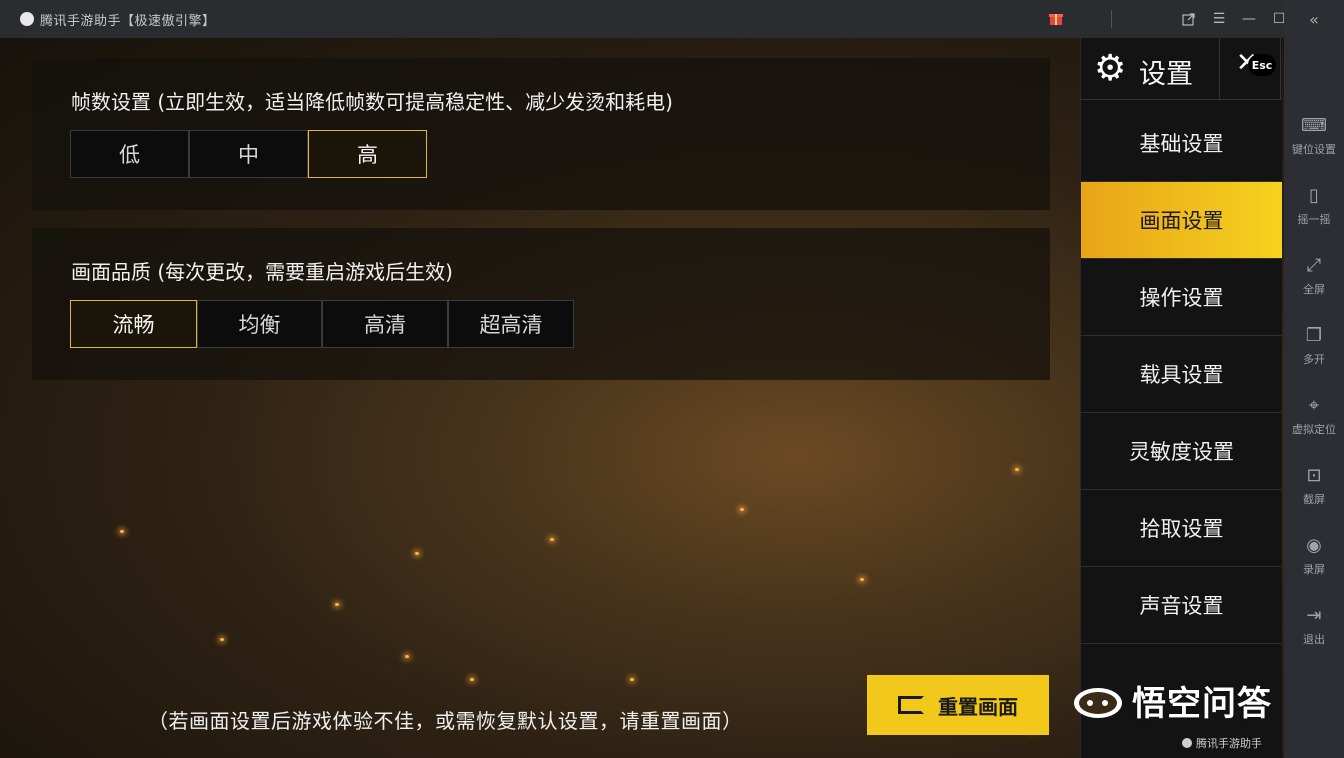 The image size is (1344, 758). Describe the element at coordinates (1314, 639) in the screenshot. I see `toolbar-exit-label: 退出` at that location.